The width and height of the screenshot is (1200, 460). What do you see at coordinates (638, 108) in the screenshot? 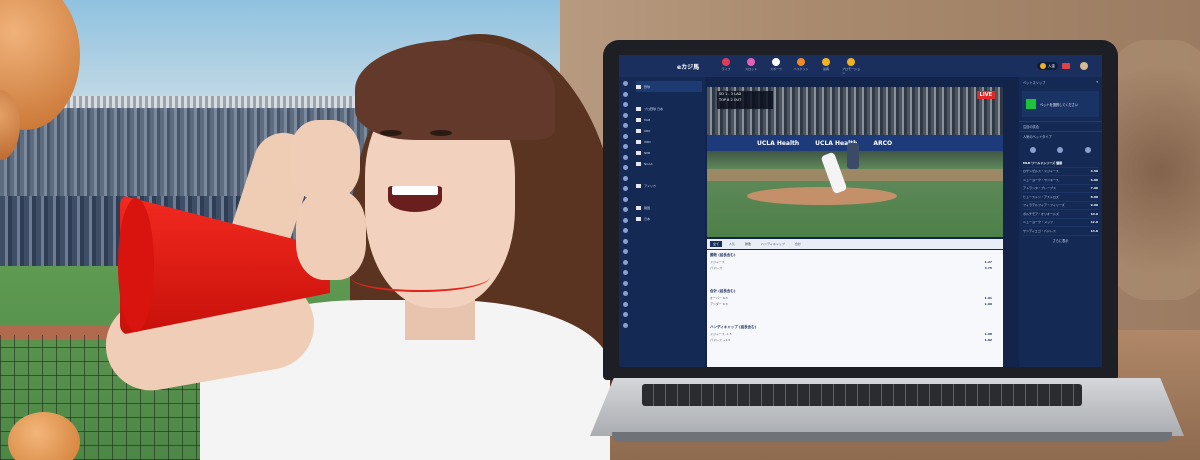
I see `flag-icon` at bounding box center [638, 108].